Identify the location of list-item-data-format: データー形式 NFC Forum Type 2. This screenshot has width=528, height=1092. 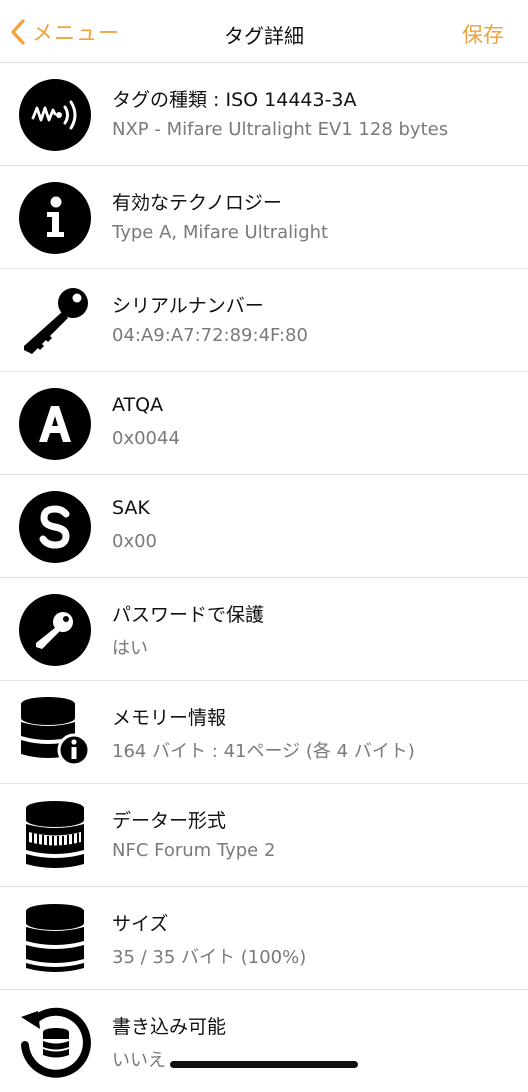
(264, 834).